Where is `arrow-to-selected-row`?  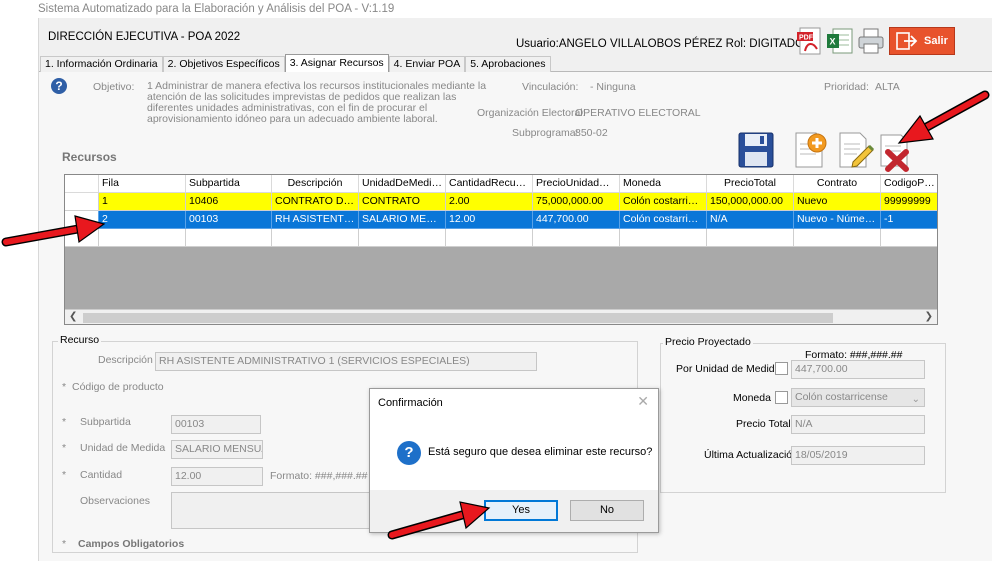
arrow-to-selected-row is located at coordinates (53, 231).